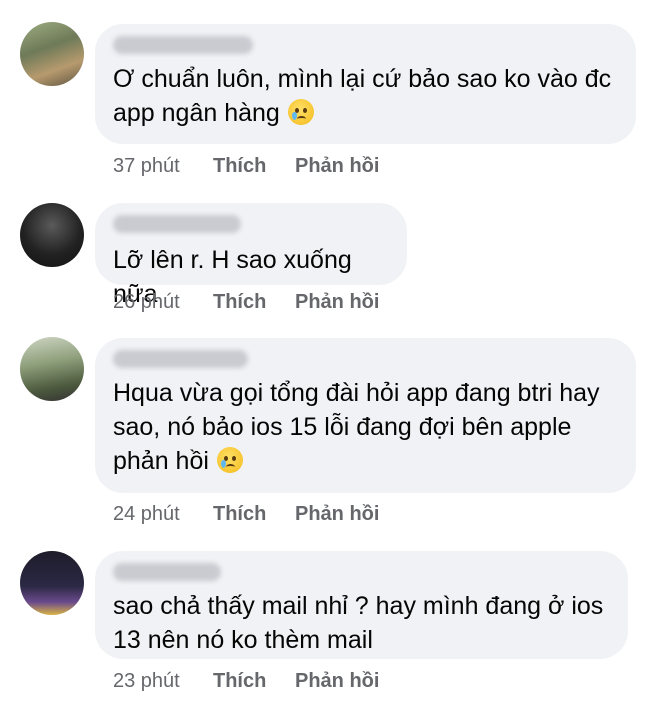  I want to click on comment-actions: 37 phút Thích Phản hồi, so click(246, 166).